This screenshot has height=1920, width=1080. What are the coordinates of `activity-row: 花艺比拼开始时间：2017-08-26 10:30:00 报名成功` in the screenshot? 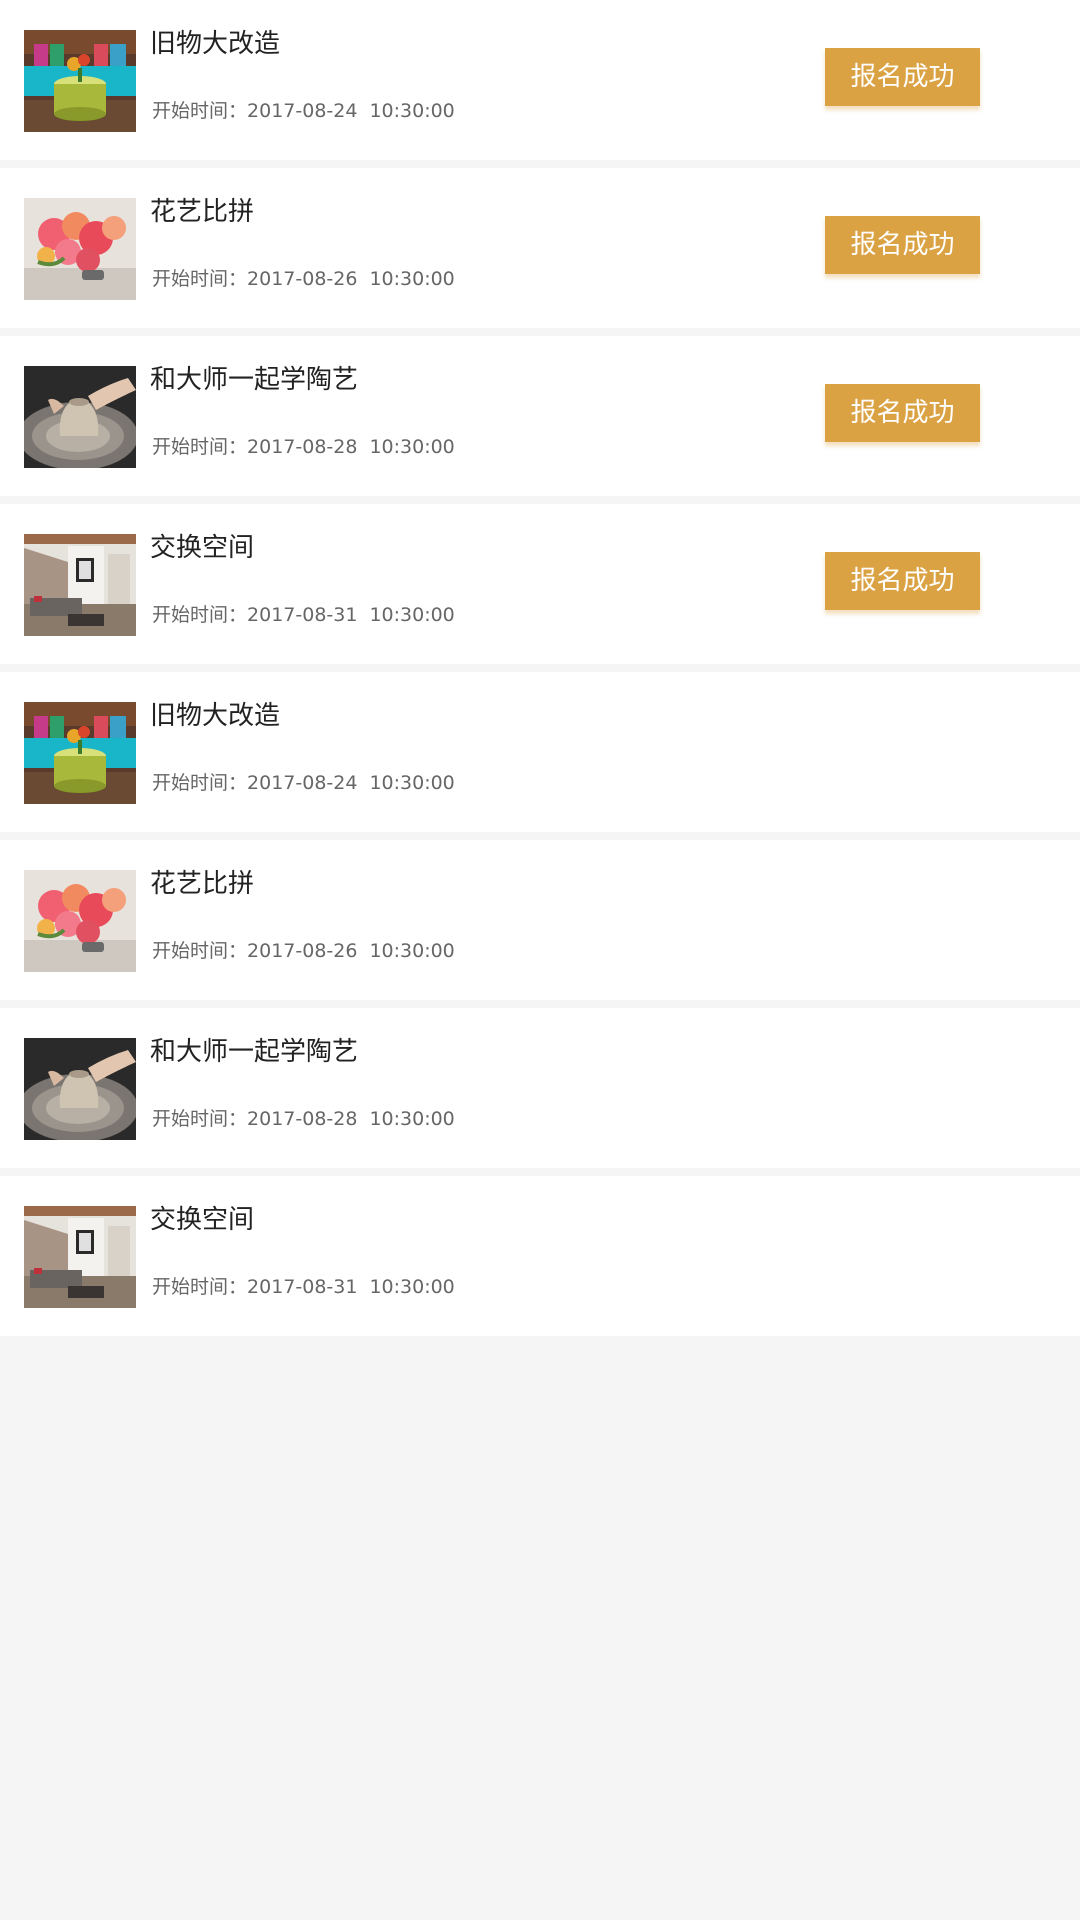 It's located at (540, 248).